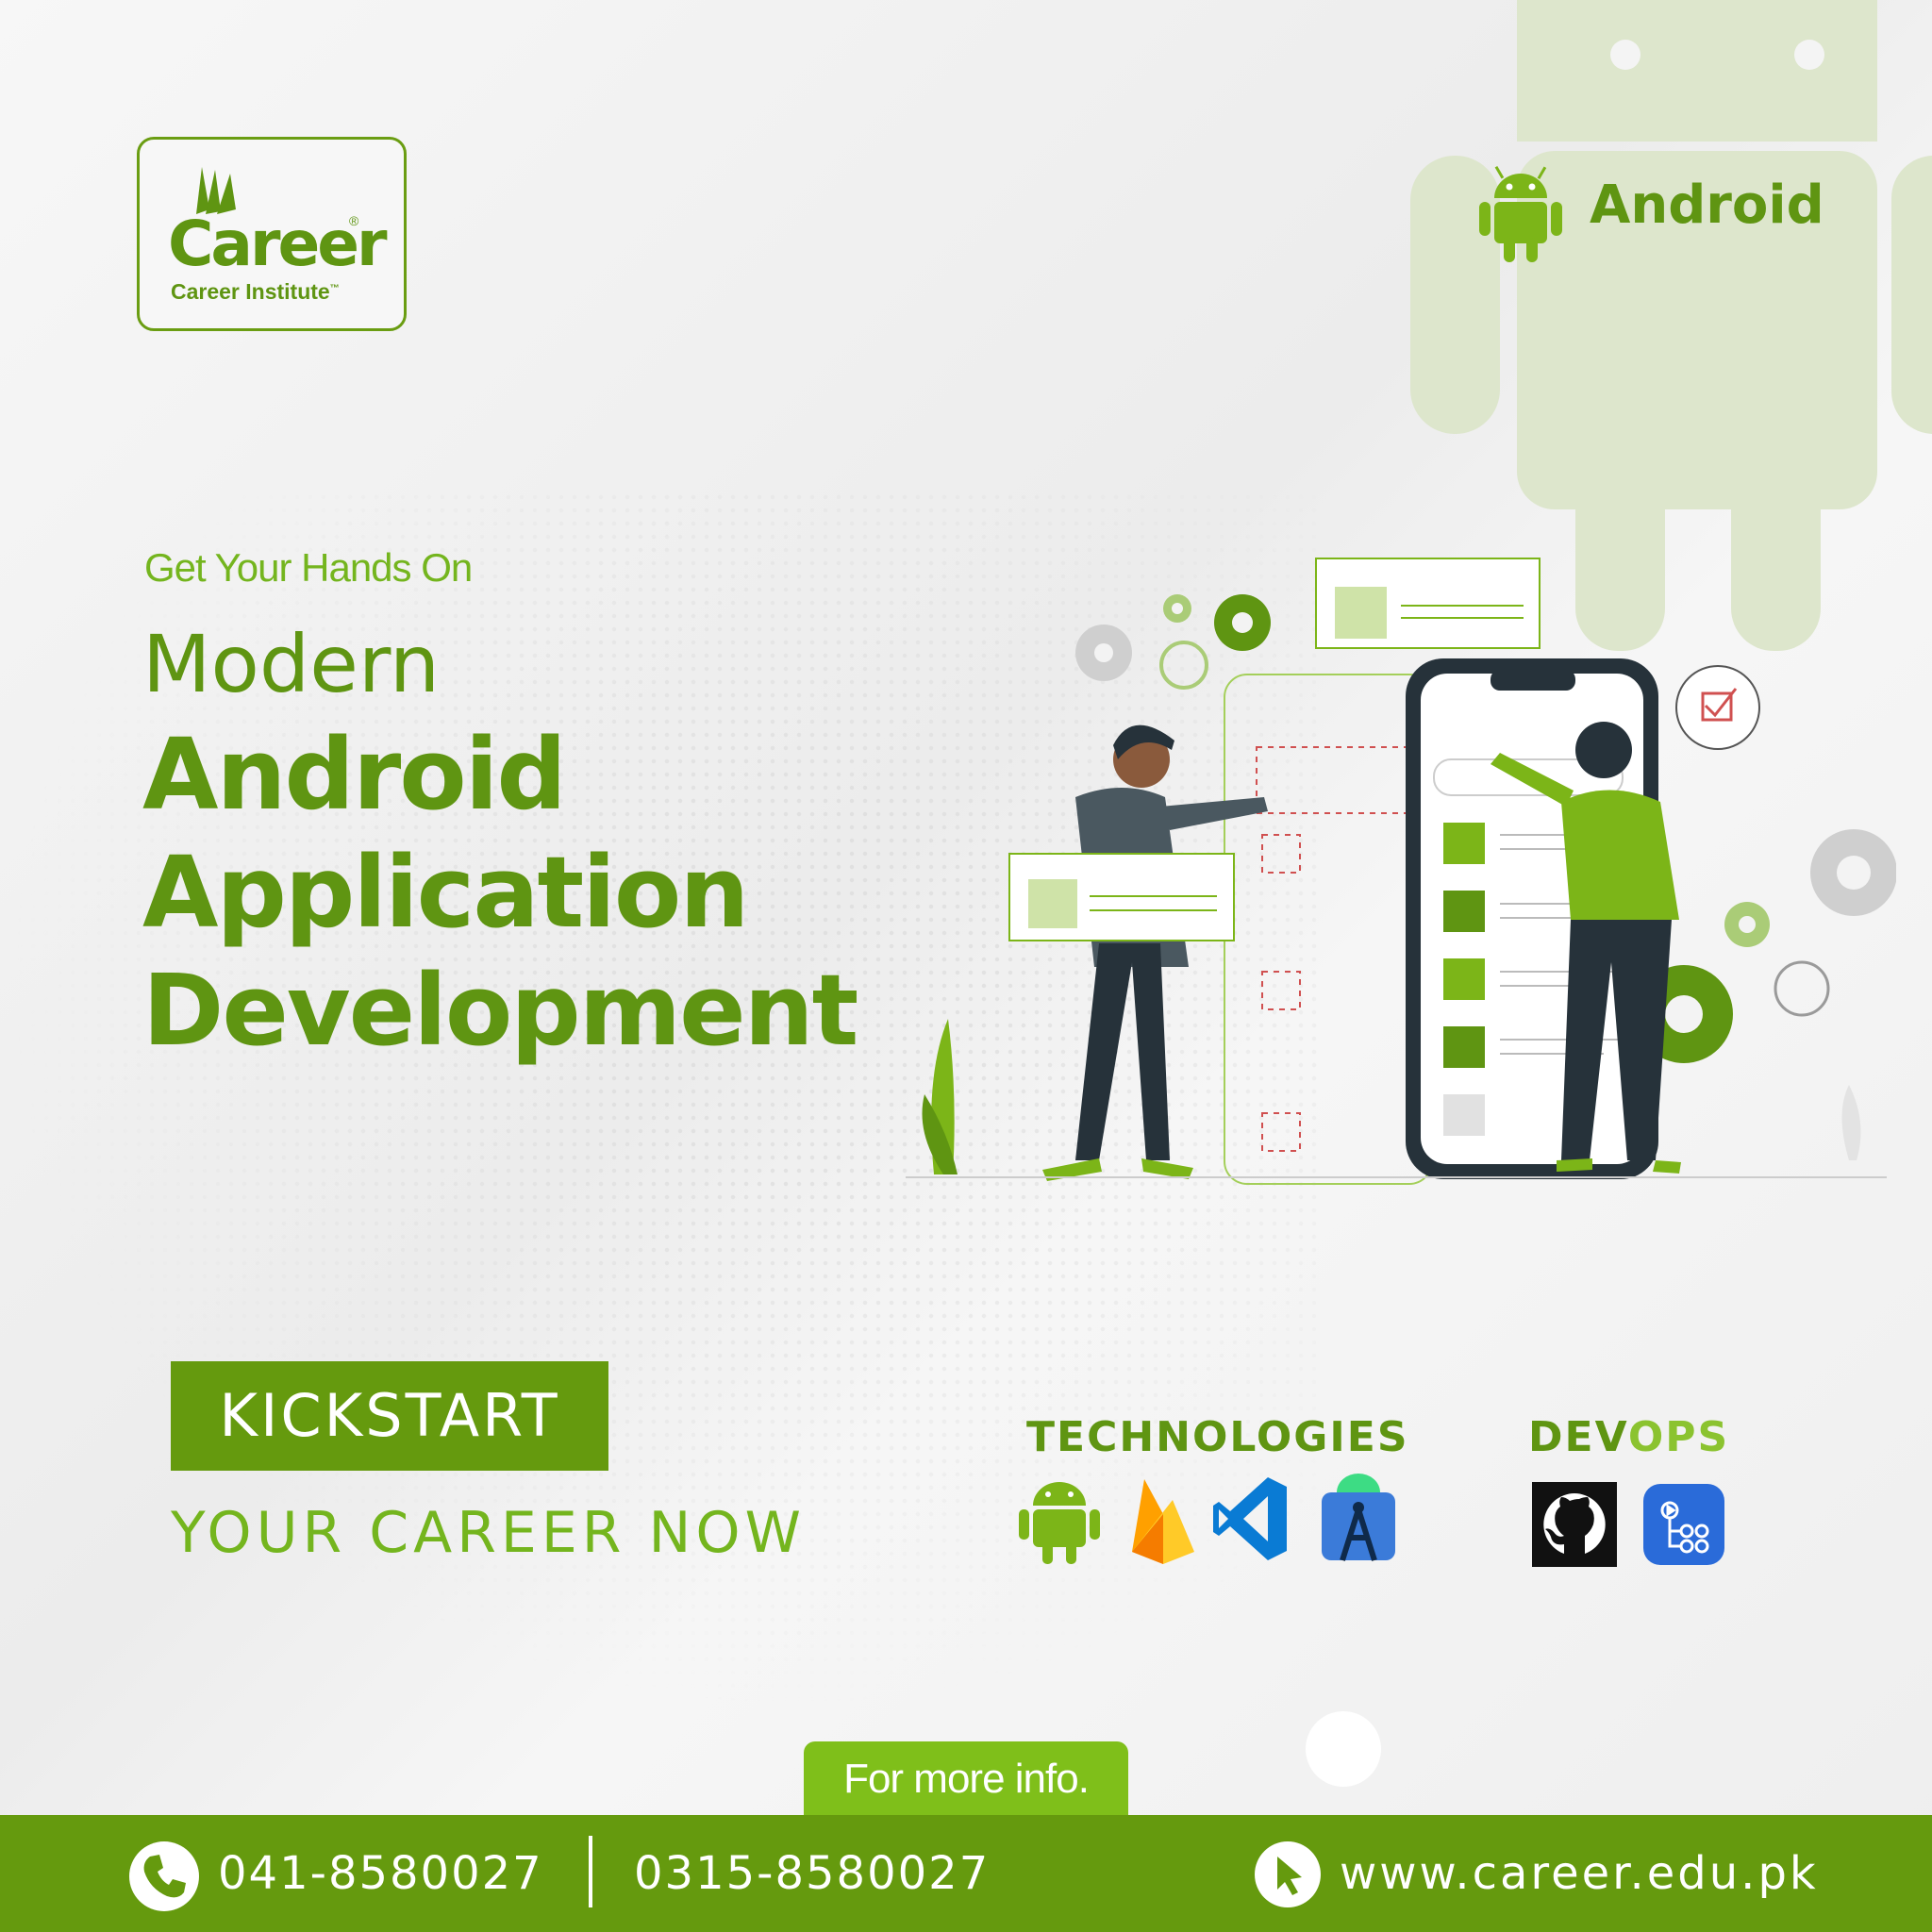 Image resolution: width=1932 pixels, height=1932 pixels. What do you see at coordinates (291, 664) in the screenshot?
I see `headline-modern: Modern` at bounding box center [291, 664].